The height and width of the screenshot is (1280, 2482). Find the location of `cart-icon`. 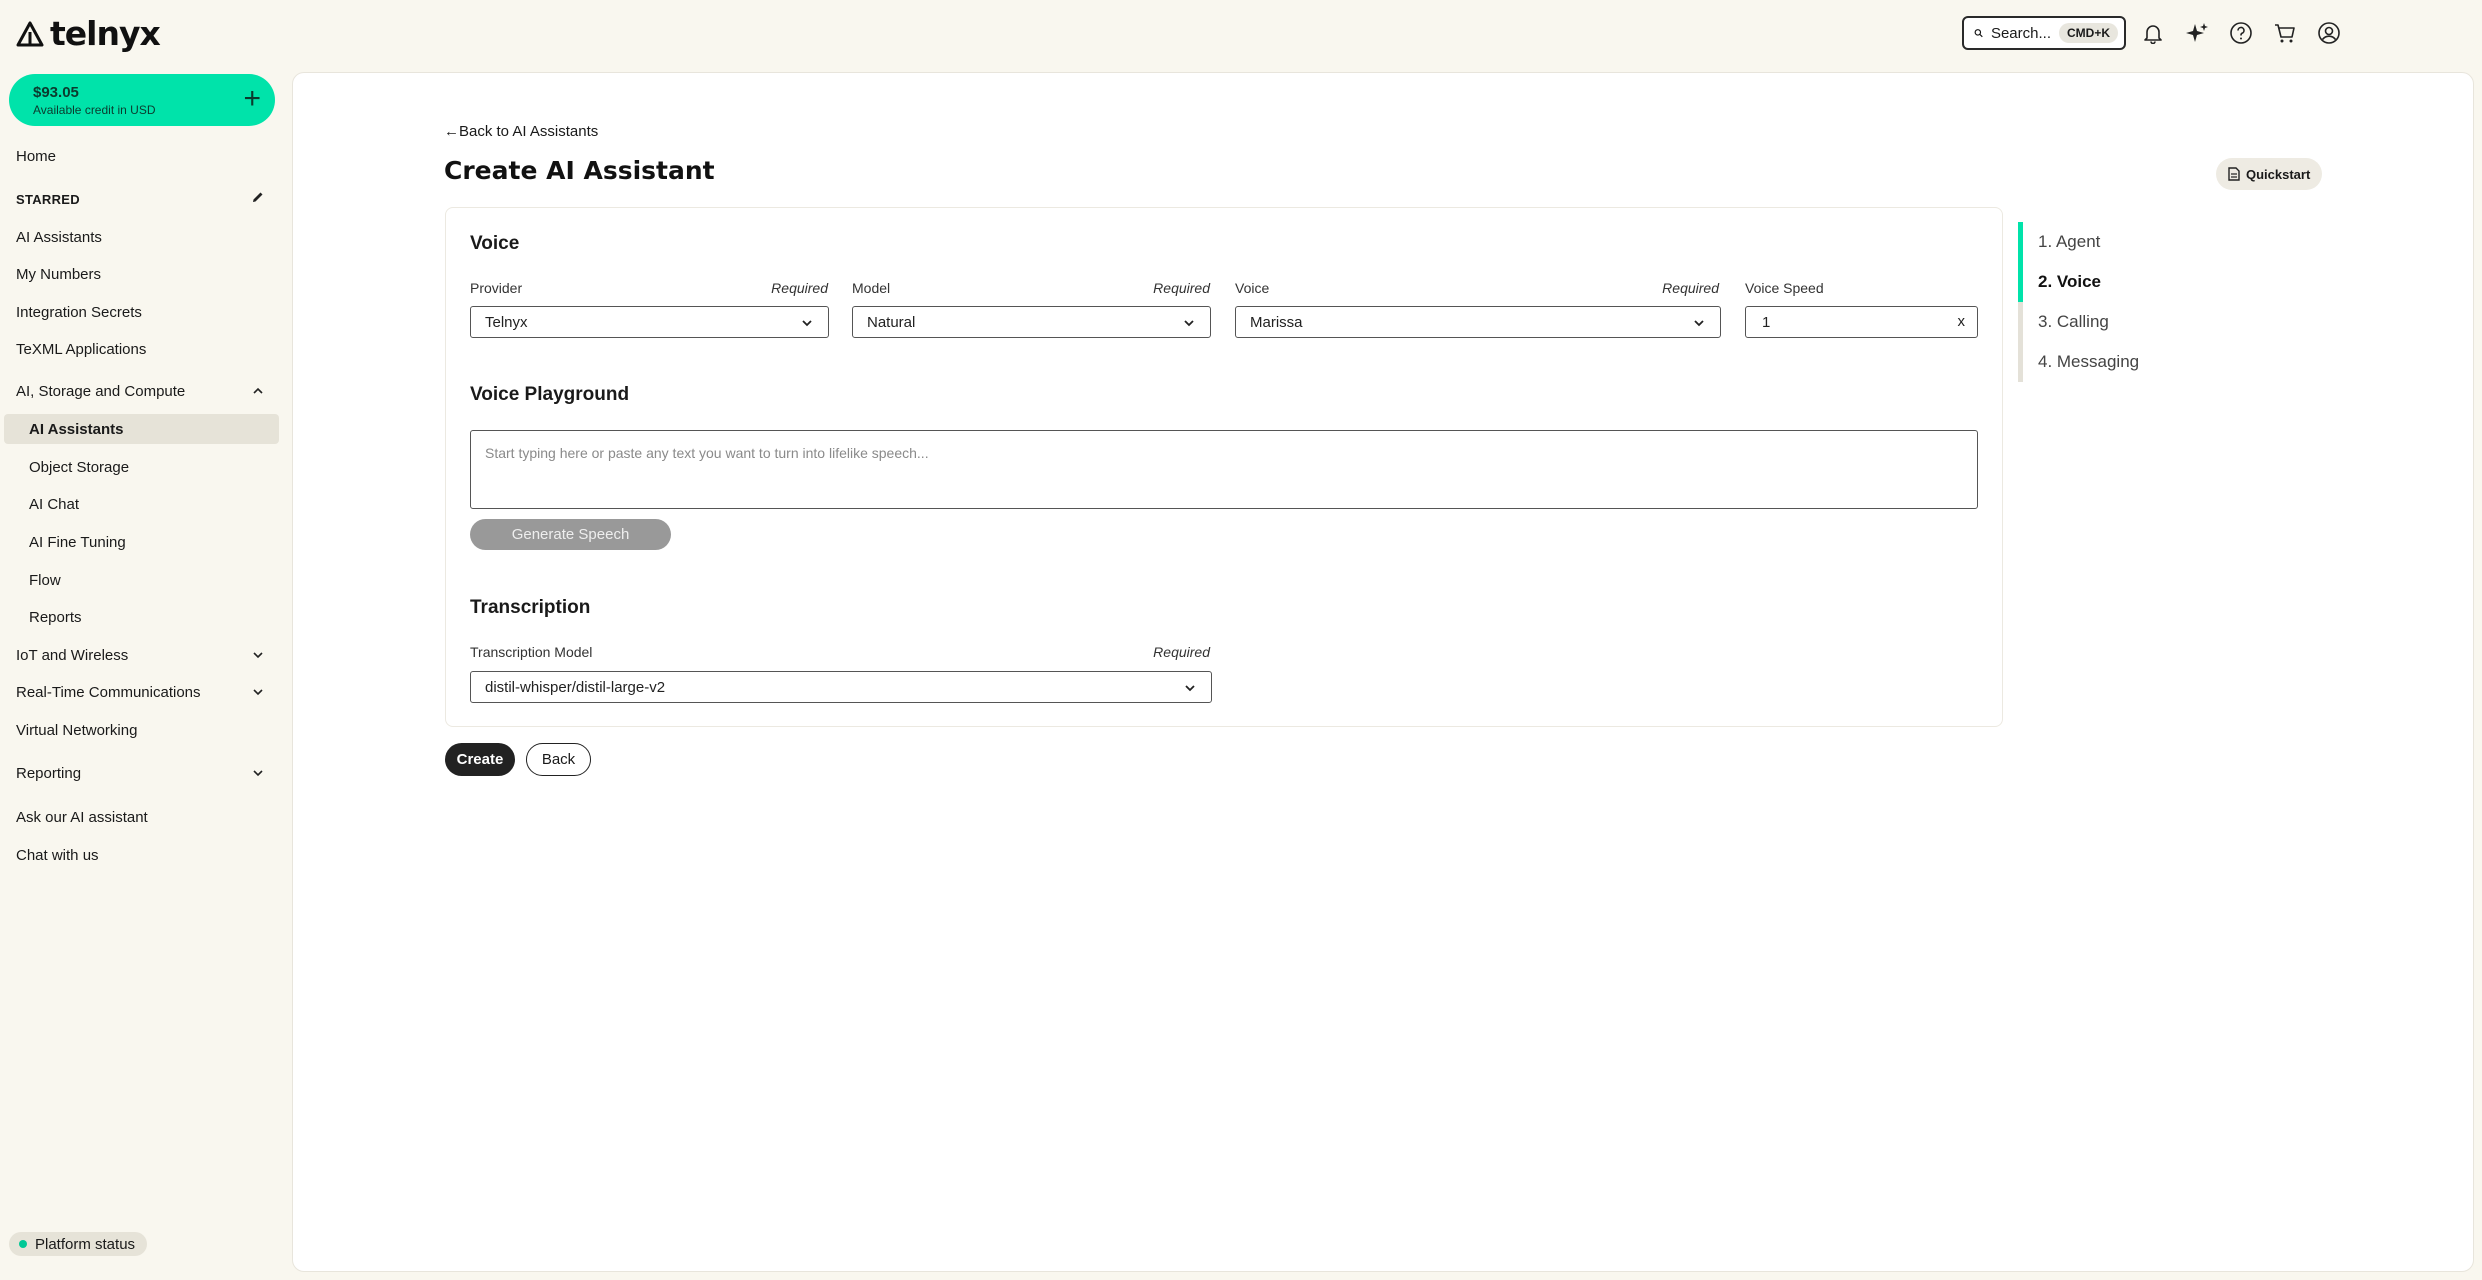

cart-icon is located at coordinates (2285, 33).